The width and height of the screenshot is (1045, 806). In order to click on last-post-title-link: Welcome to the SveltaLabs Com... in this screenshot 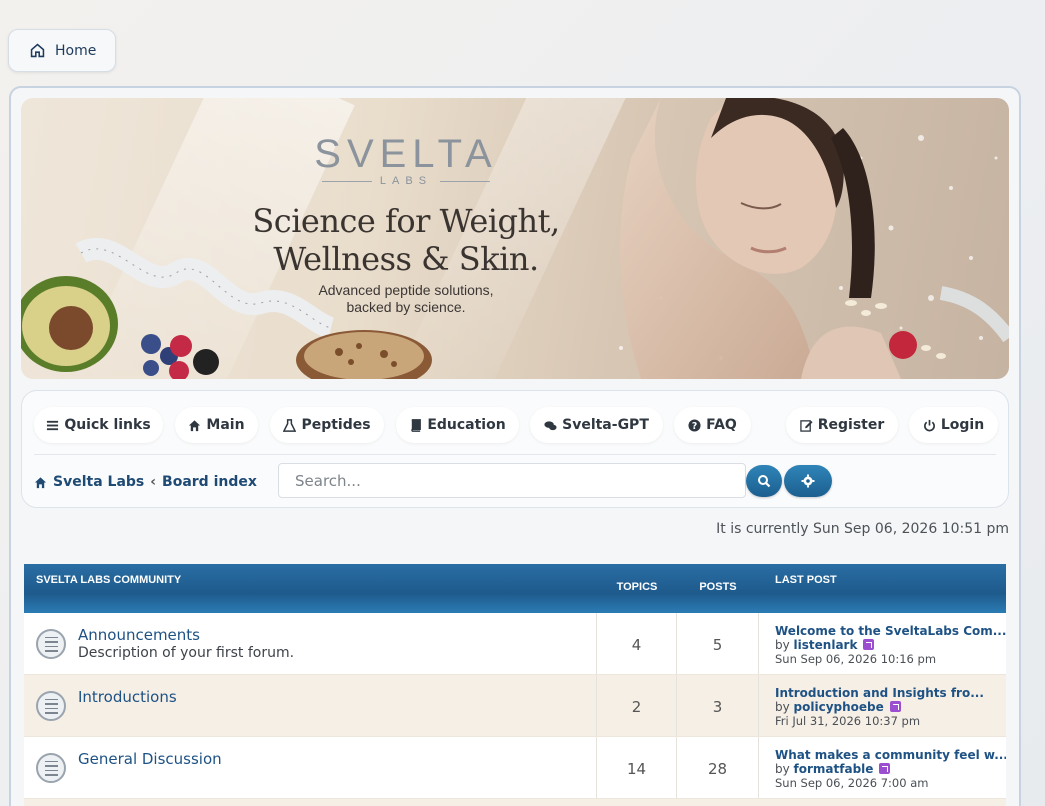, I will do `click(890, 631)`.